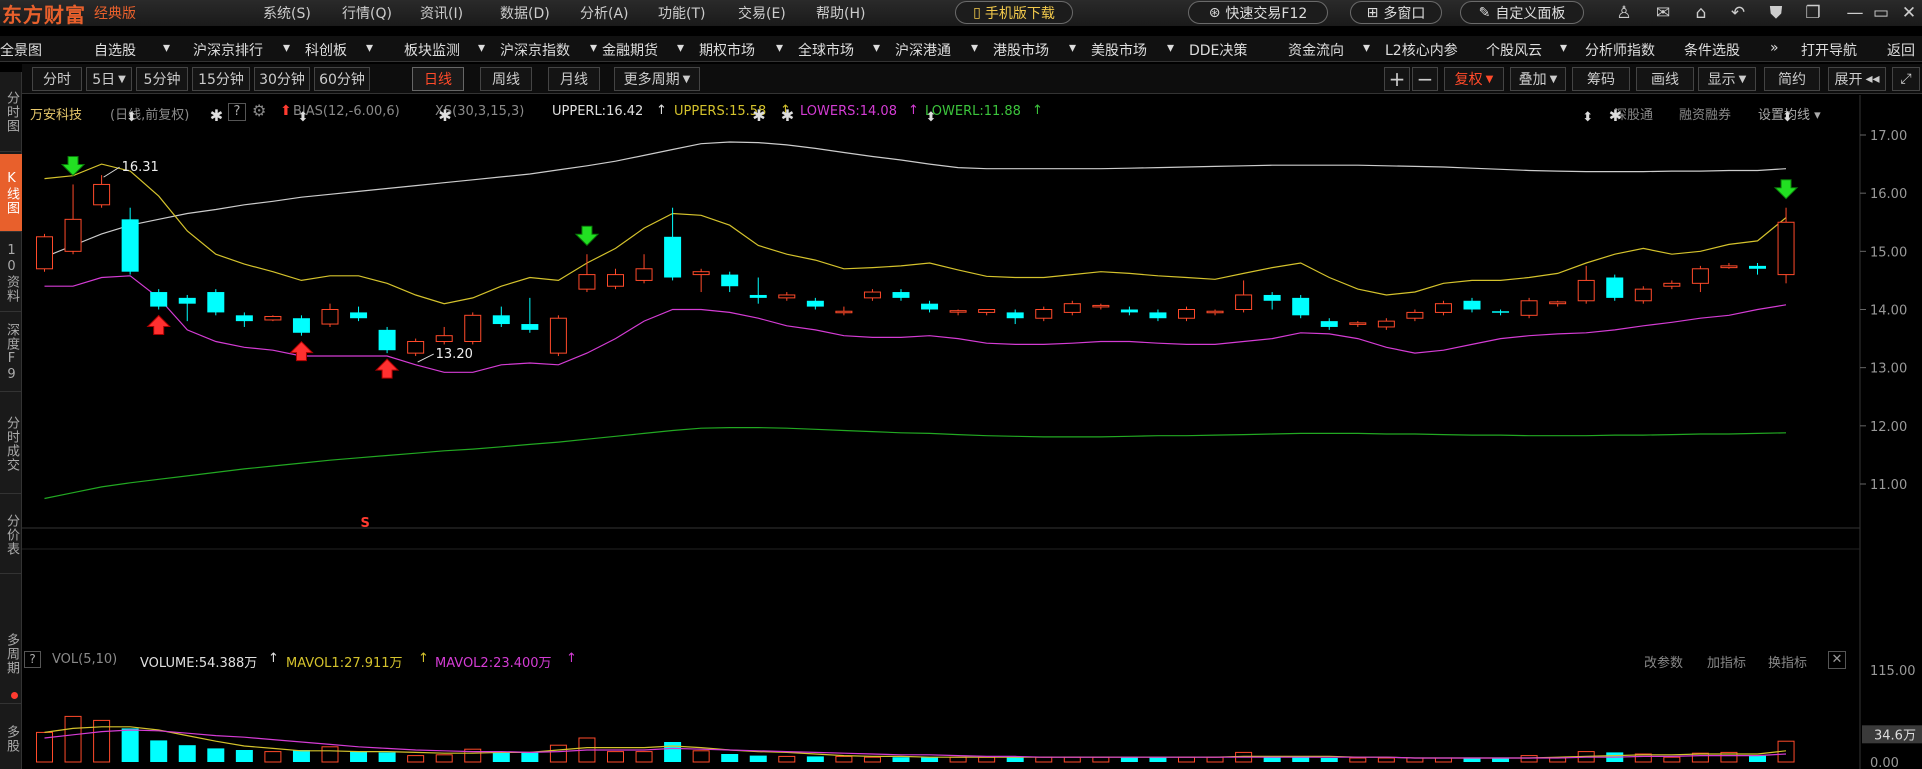 Image resolution: width=1922 pixels, height=769 pixels. Describe the element at coordinates (1701, 13) in the screenshot. I see `home-icon: ⌂` at that location.